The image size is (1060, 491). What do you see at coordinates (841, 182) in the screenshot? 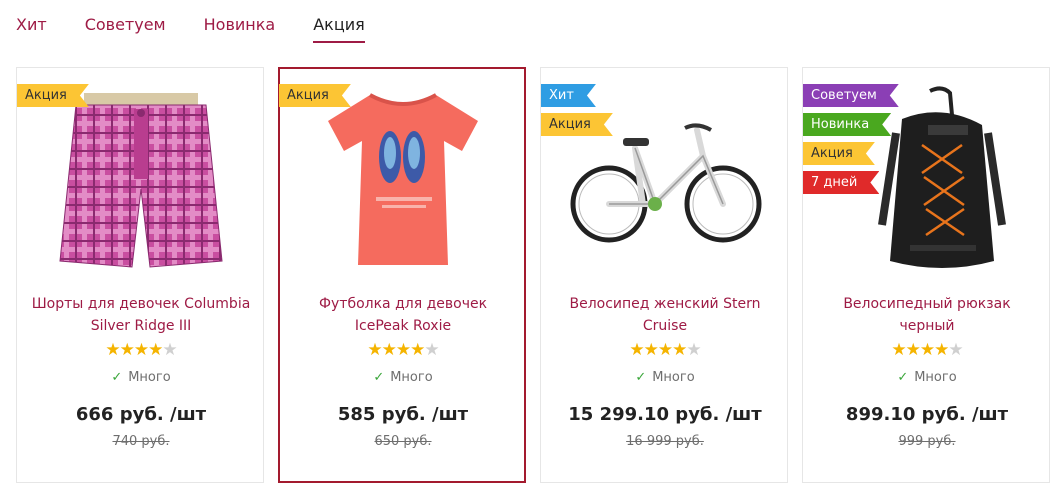
I see `days-badge: 7 дней` at bounding box center [841, 182].